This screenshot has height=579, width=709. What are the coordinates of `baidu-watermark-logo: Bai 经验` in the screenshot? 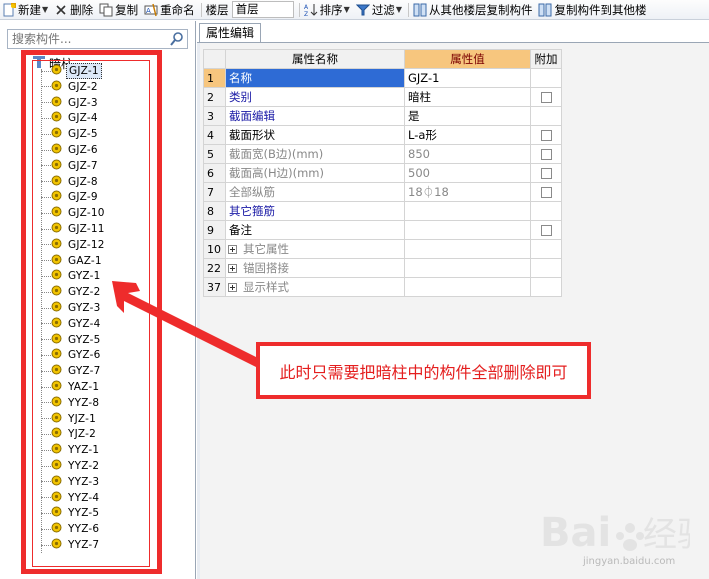 It's located at (624, 533).